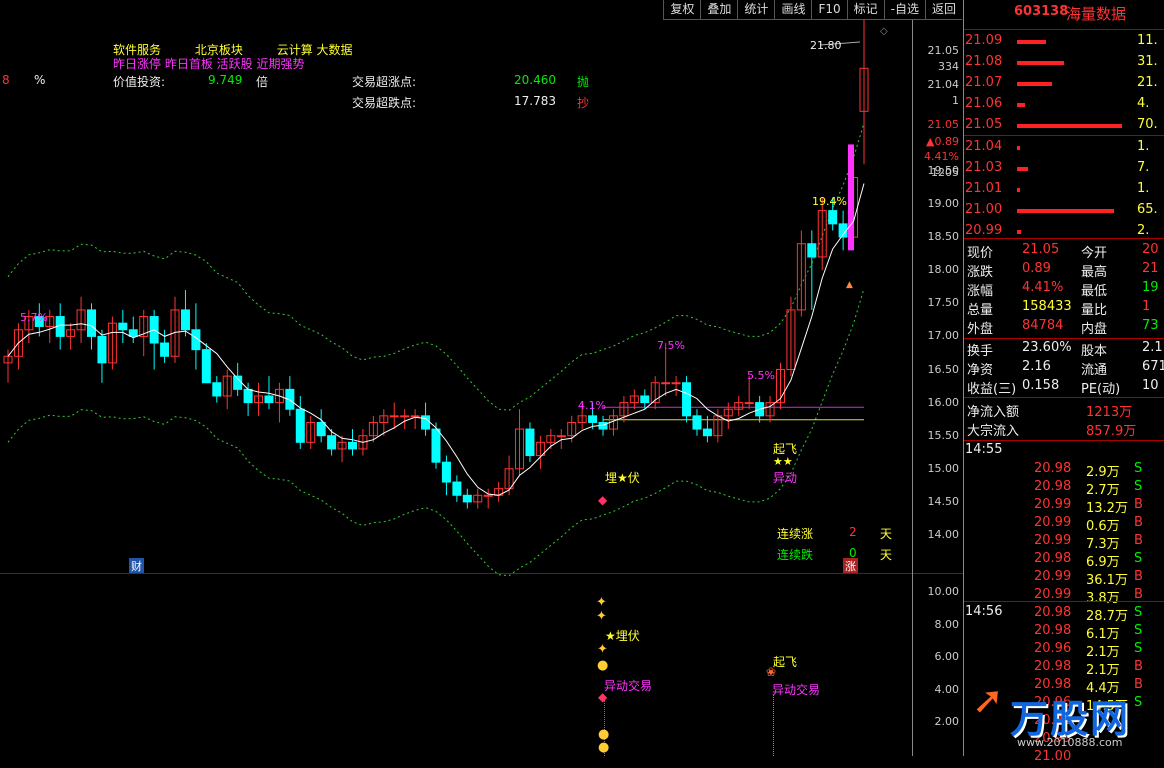 The height and width of the screenshot is (768, 1164). Describe the element at coordinates (1064, 84) in the screenshot. I see `order-row: 21.07 21.` at that location.